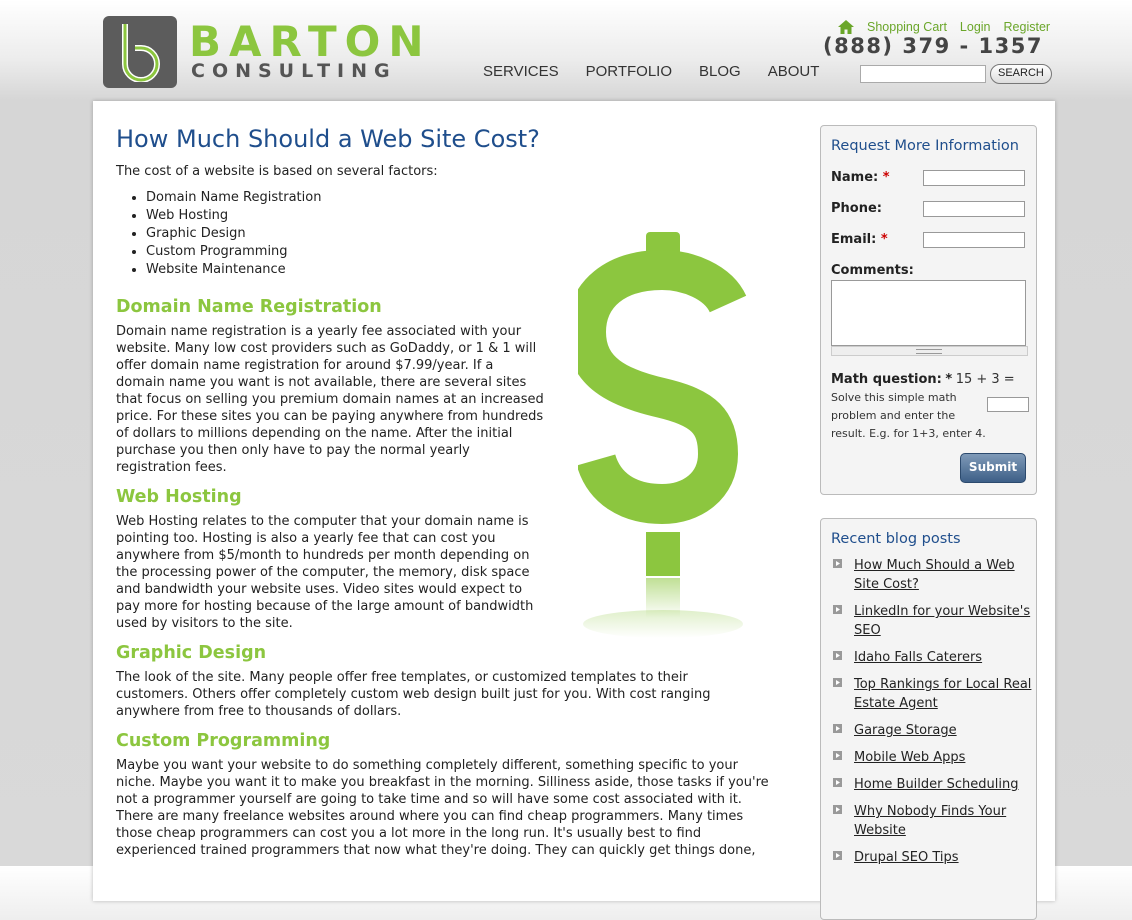 The image size is (1132, 920). Describe the element at coordinates (929, 351) in the screenshot. I see `textarea-resize-grip` at that location.